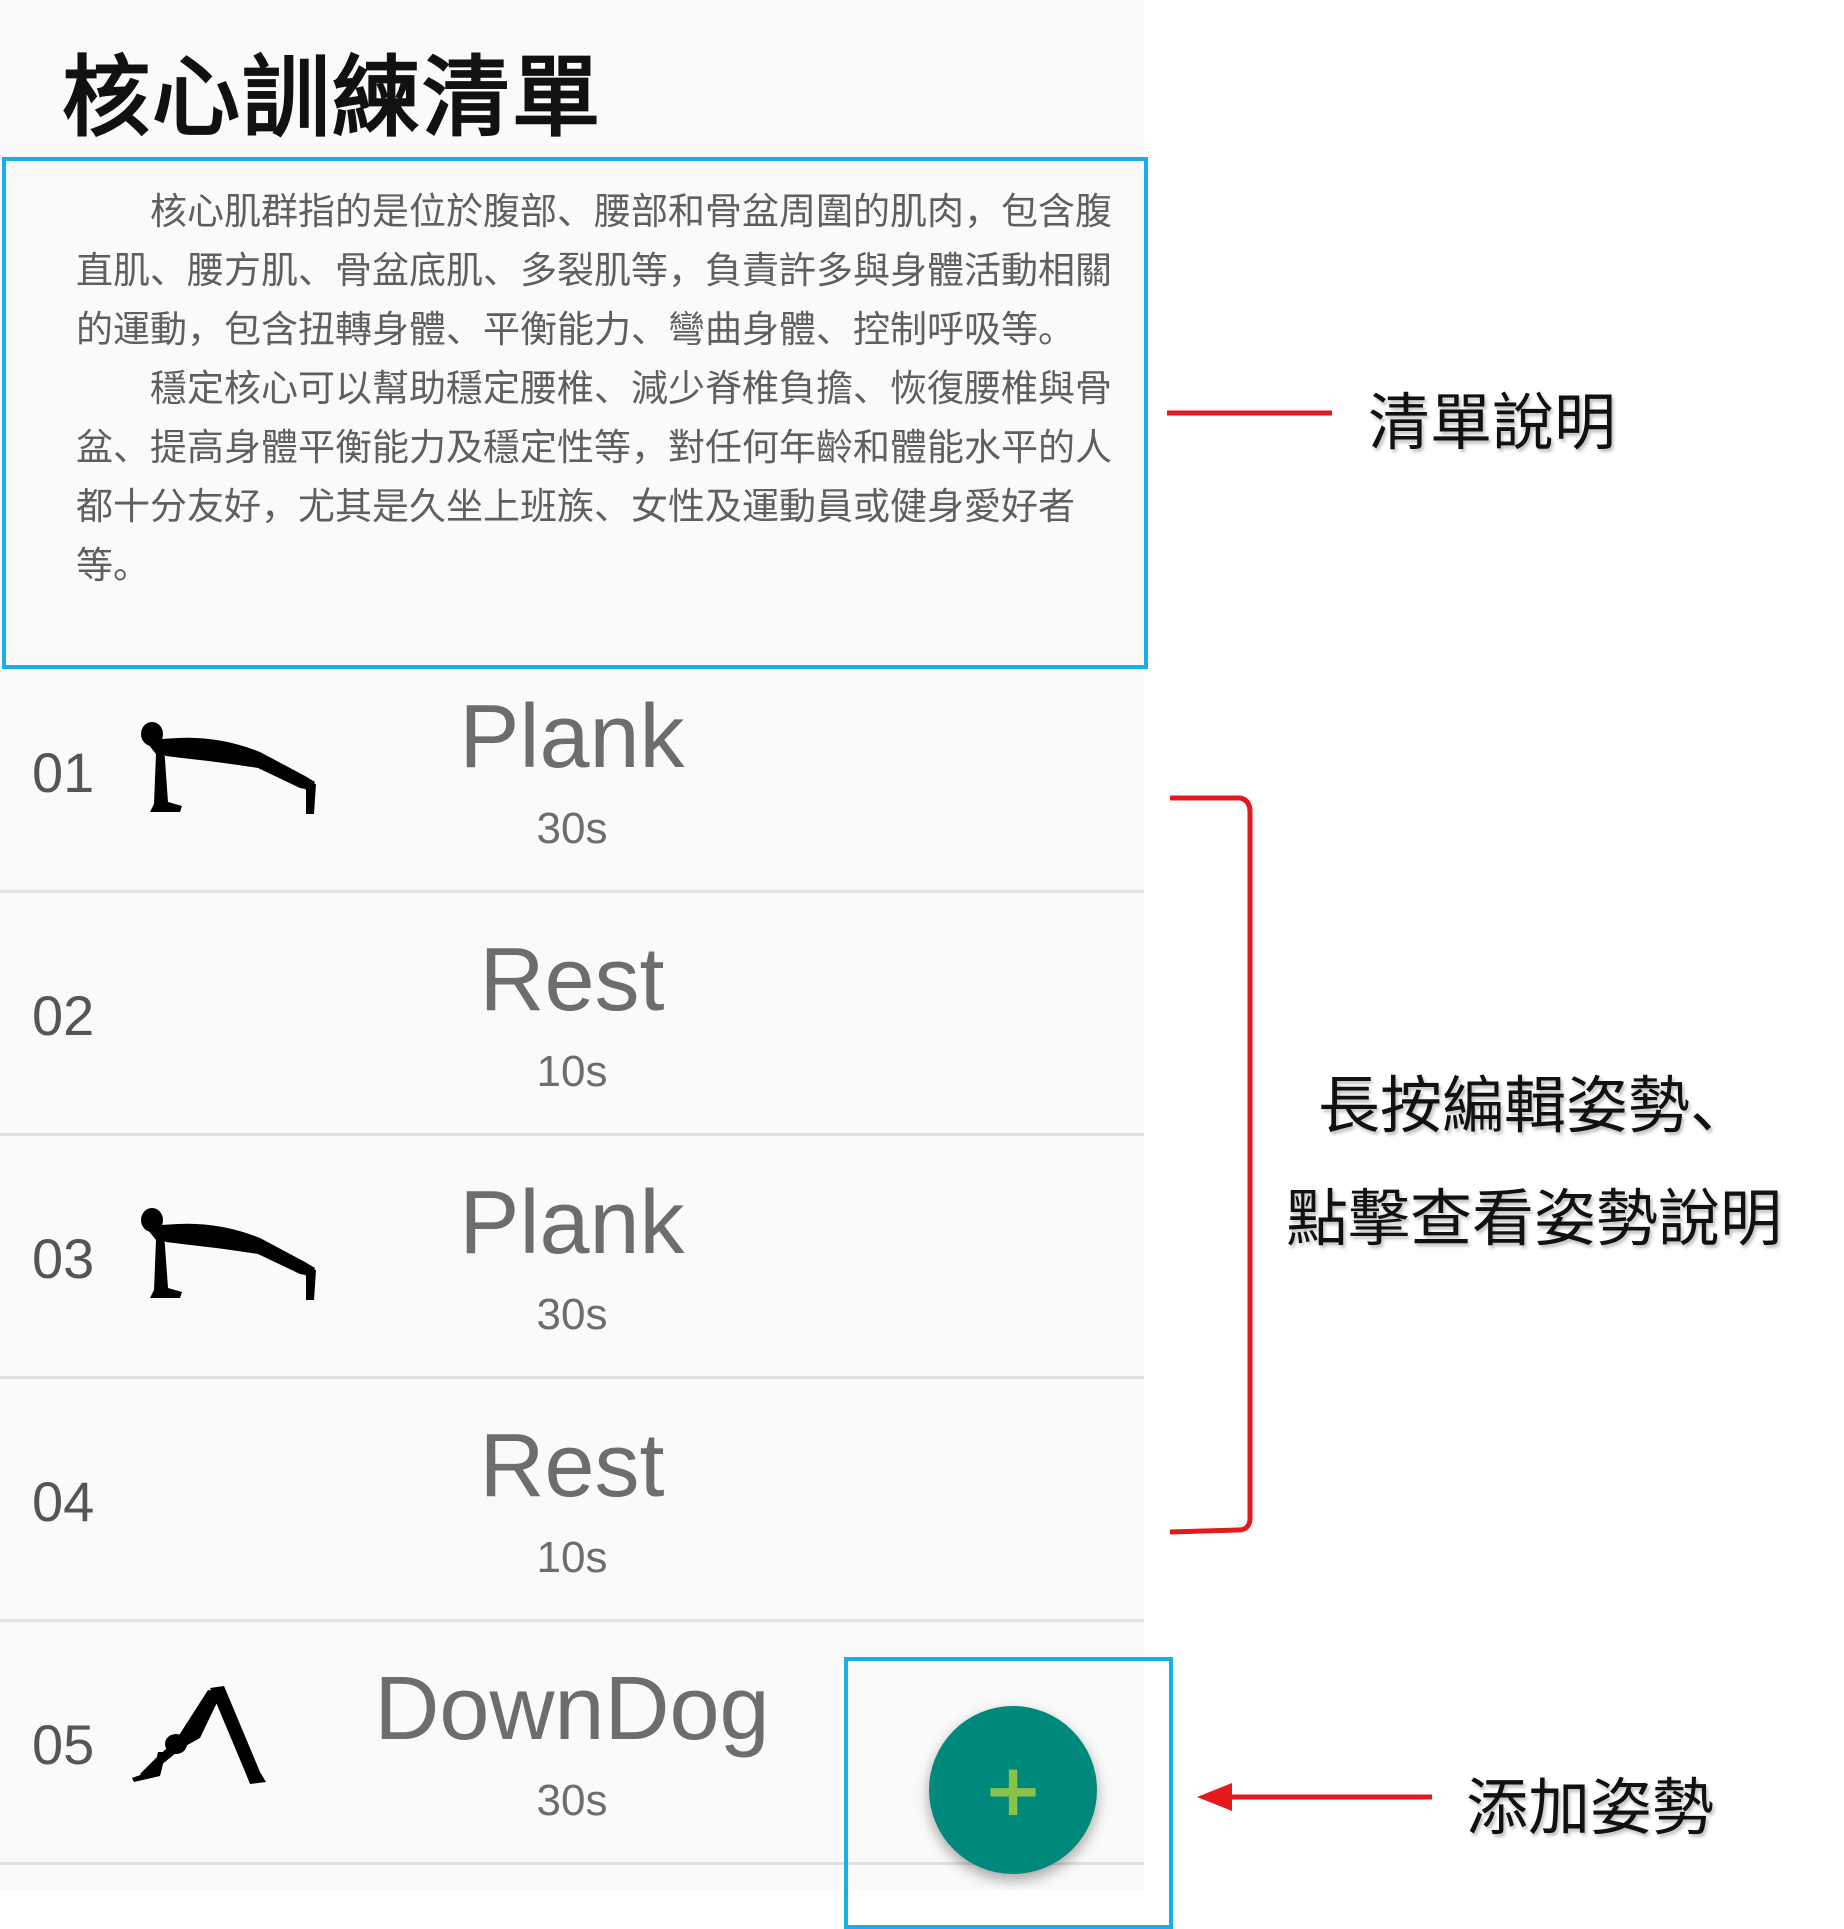  I want to click on description-annotation: 清單說明, so click(1492, 422).